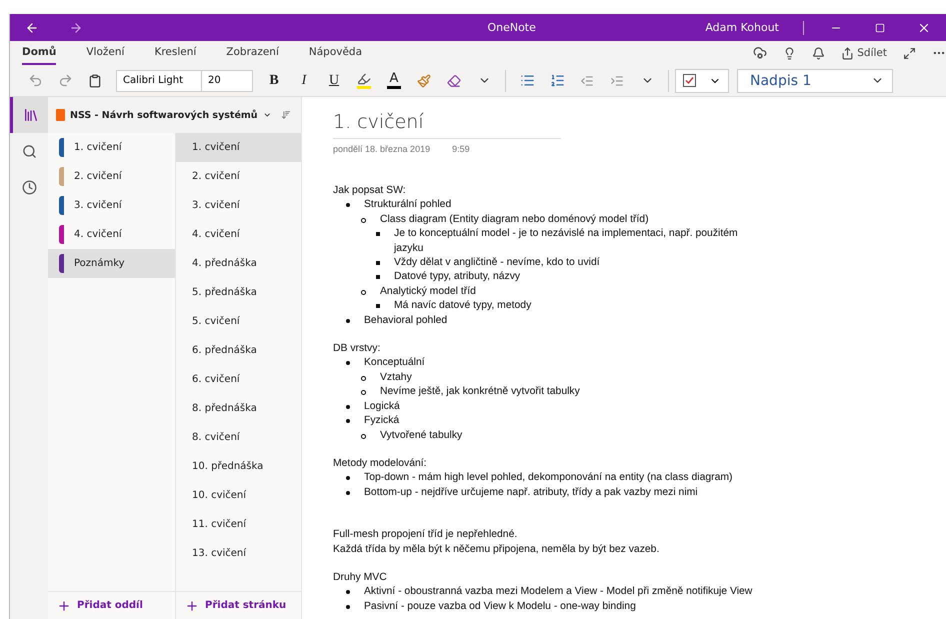 This screenshot has height=619, width=946. Describe the element at coordinates (335, 53) in the screenshot. I see `menu-tab: Nápověda` at that location.